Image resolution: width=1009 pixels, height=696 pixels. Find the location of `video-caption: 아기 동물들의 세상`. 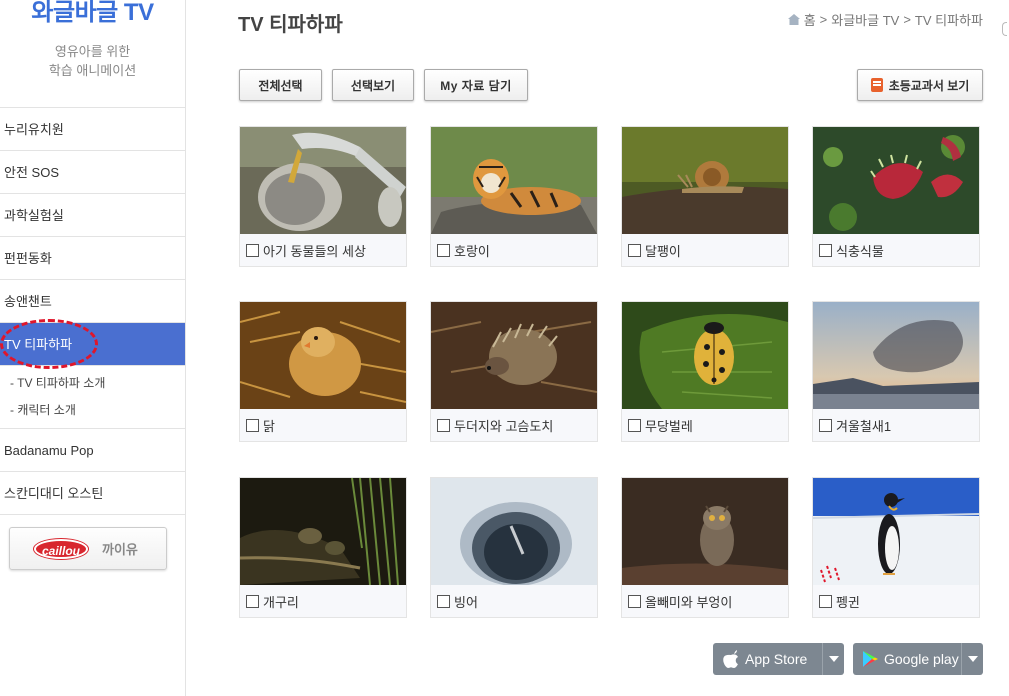

video-caption: 아기 동물들의 세상 is located at coordinates (323, 250).